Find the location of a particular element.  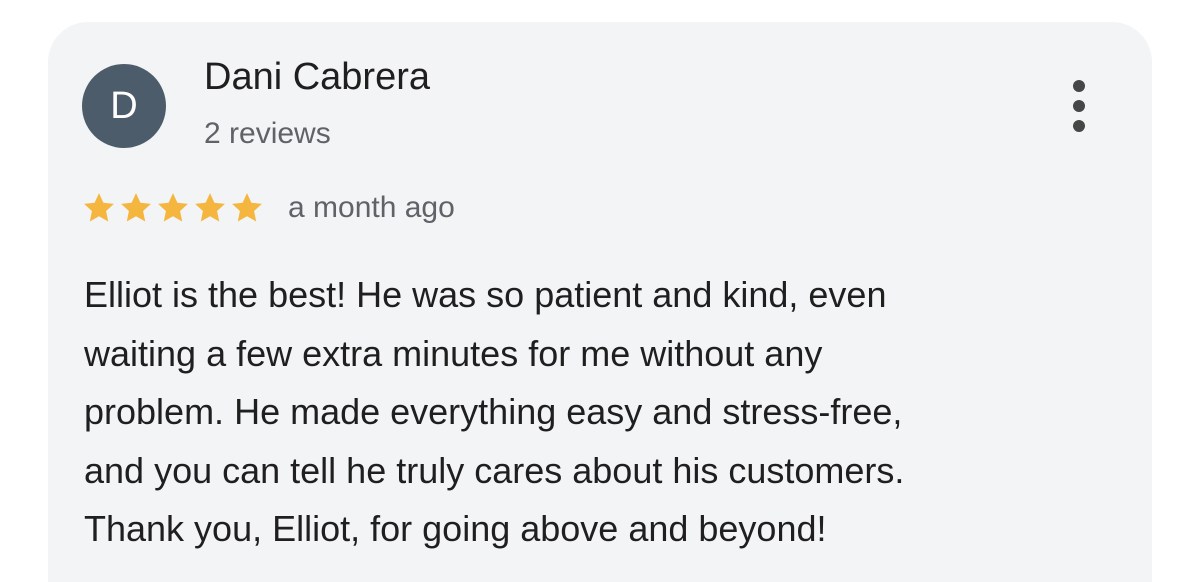

avatar: D is located at coordinates (124, 106).